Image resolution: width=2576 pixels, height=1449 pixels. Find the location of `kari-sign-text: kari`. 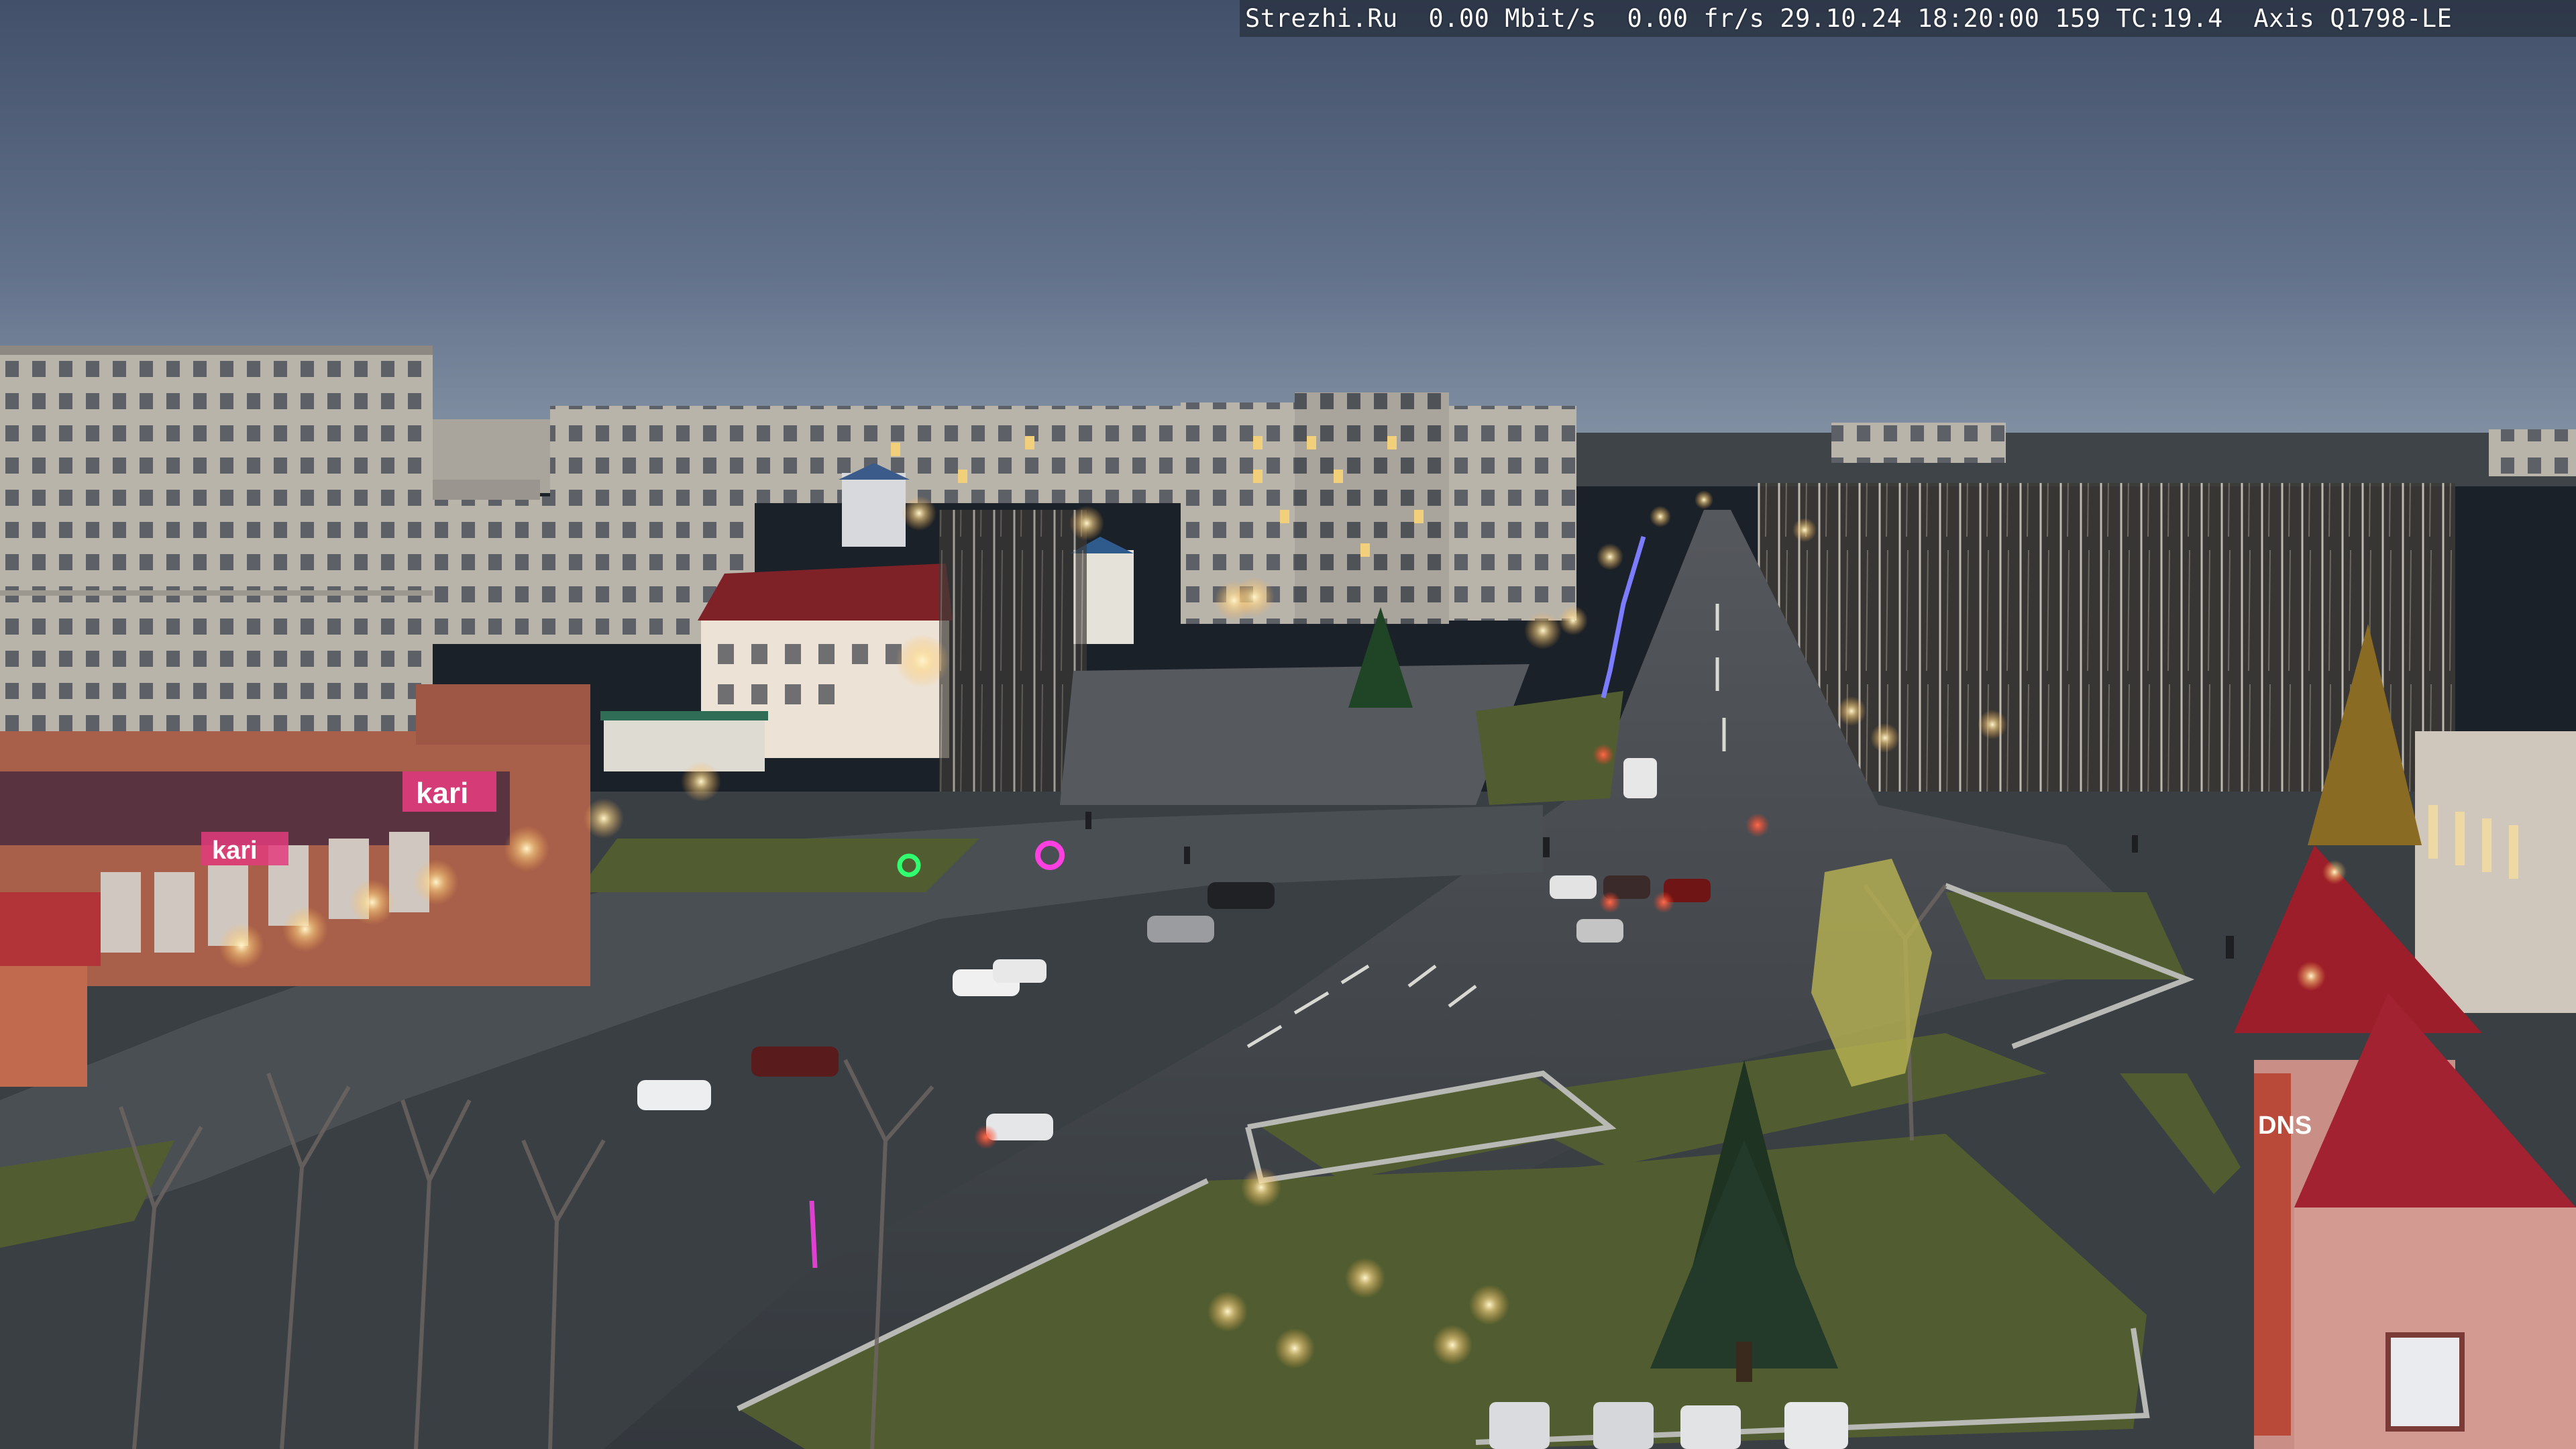

kari-sign-text: kari is located at coordinates (442, 793).